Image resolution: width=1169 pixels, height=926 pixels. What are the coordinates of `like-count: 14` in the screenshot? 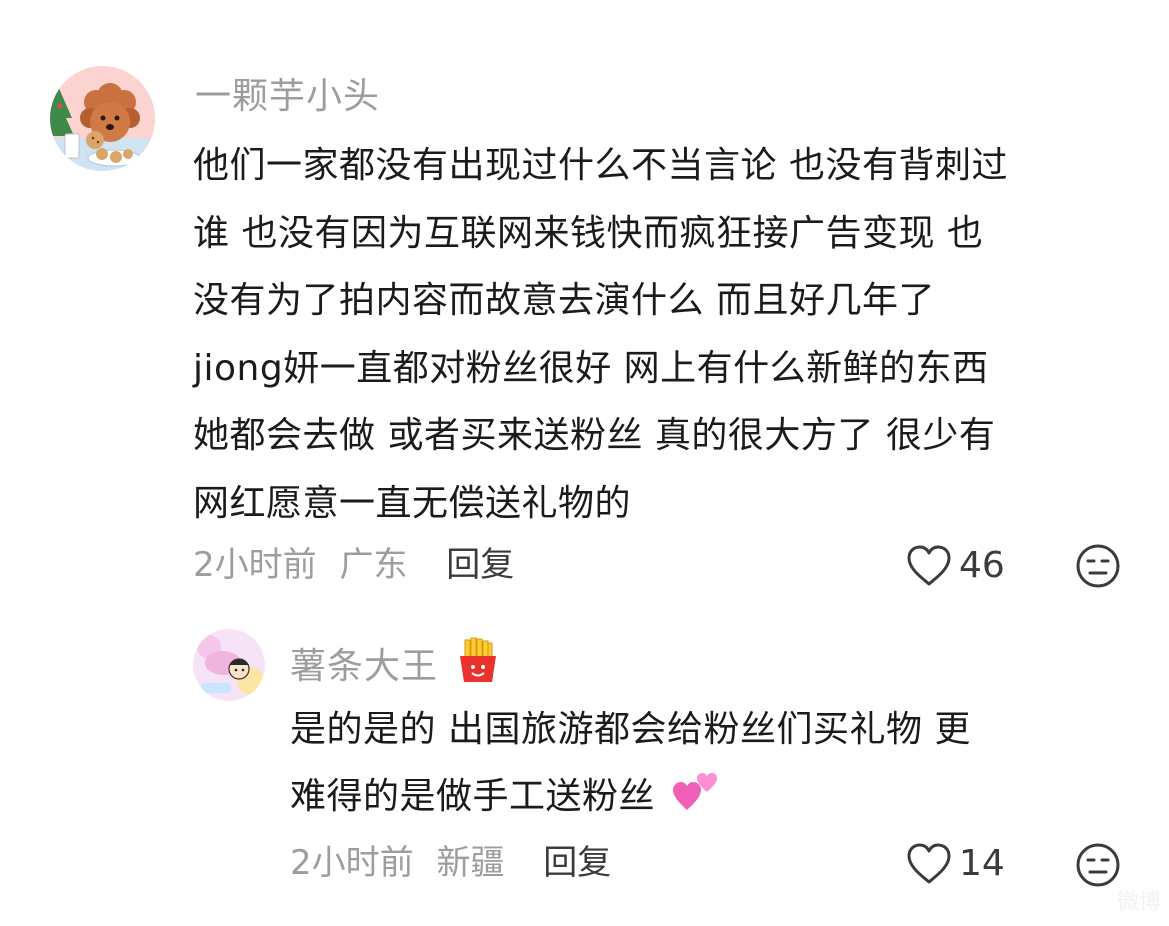 It's located at (982, 863).